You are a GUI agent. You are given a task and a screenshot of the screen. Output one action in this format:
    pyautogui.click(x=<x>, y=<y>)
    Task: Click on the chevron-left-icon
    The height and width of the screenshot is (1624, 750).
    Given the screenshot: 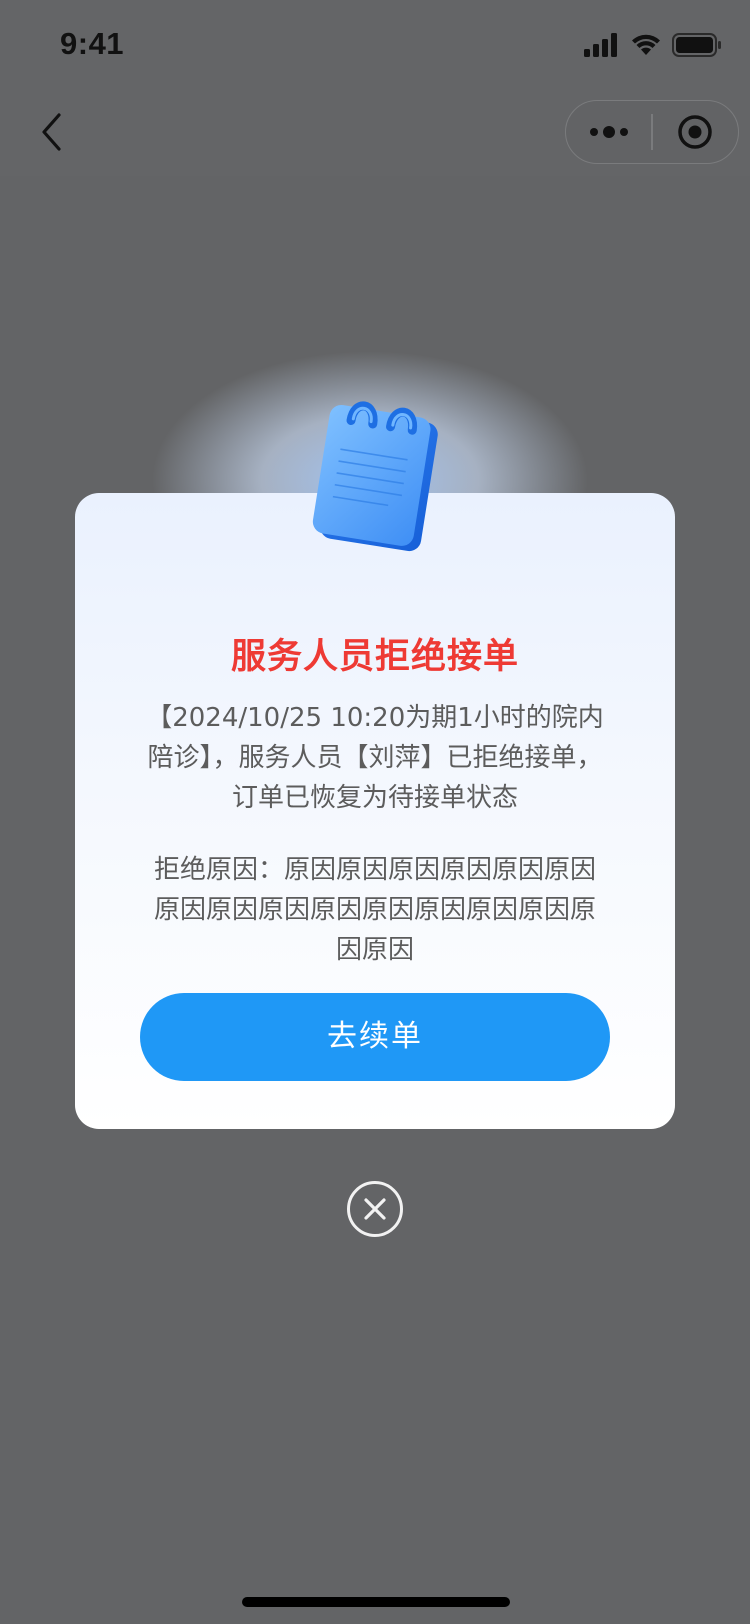 What is the action you would take?
    pyautogui.click(x=51, y=132)
    